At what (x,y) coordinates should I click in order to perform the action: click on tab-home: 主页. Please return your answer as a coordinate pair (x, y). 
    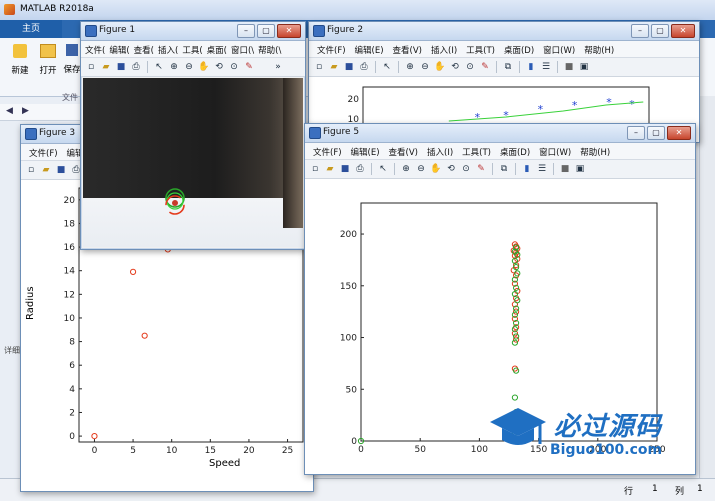
    Looking at the image, I should click on (31, 29).